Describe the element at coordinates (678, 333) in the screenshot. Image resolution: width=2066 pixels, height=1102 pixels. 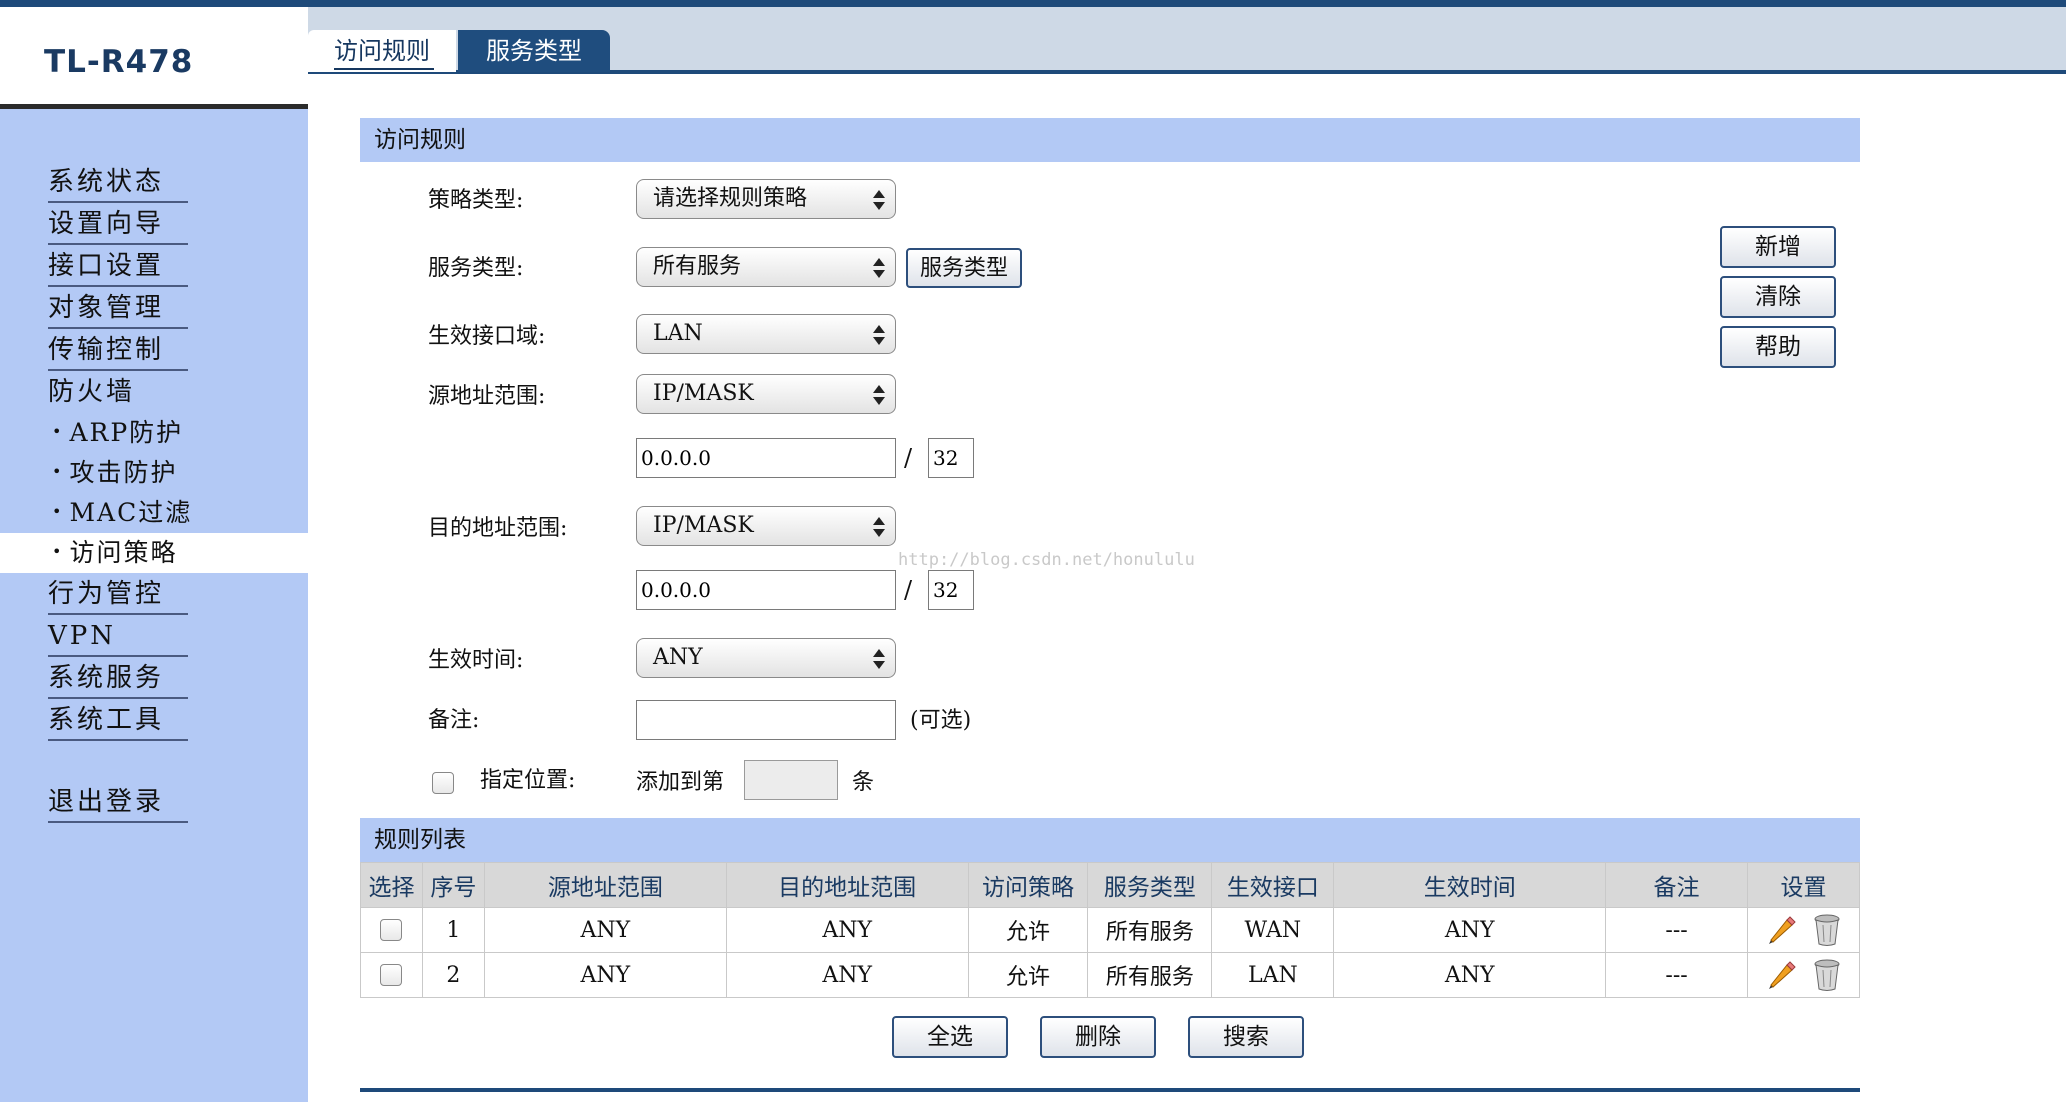
I see `zone-value: LAN` at that location.